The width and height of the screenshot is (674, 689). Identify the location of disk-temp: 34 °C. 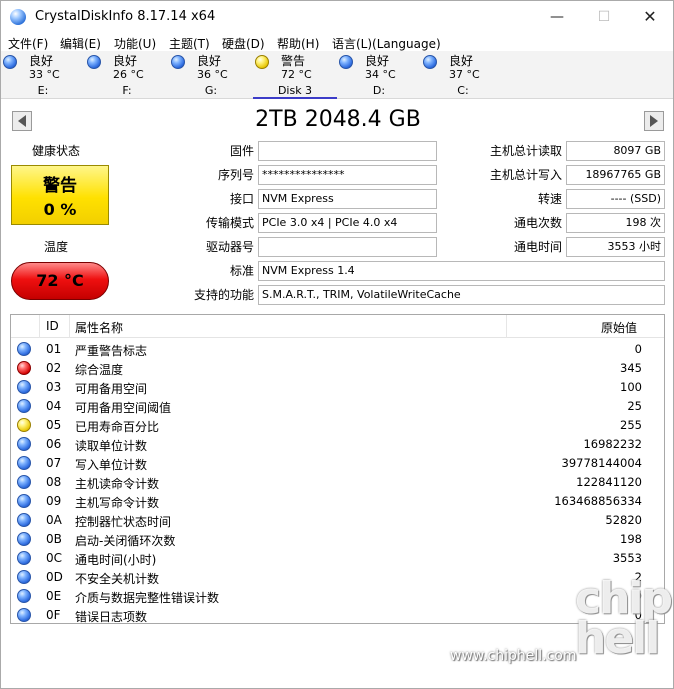
(380, 74).